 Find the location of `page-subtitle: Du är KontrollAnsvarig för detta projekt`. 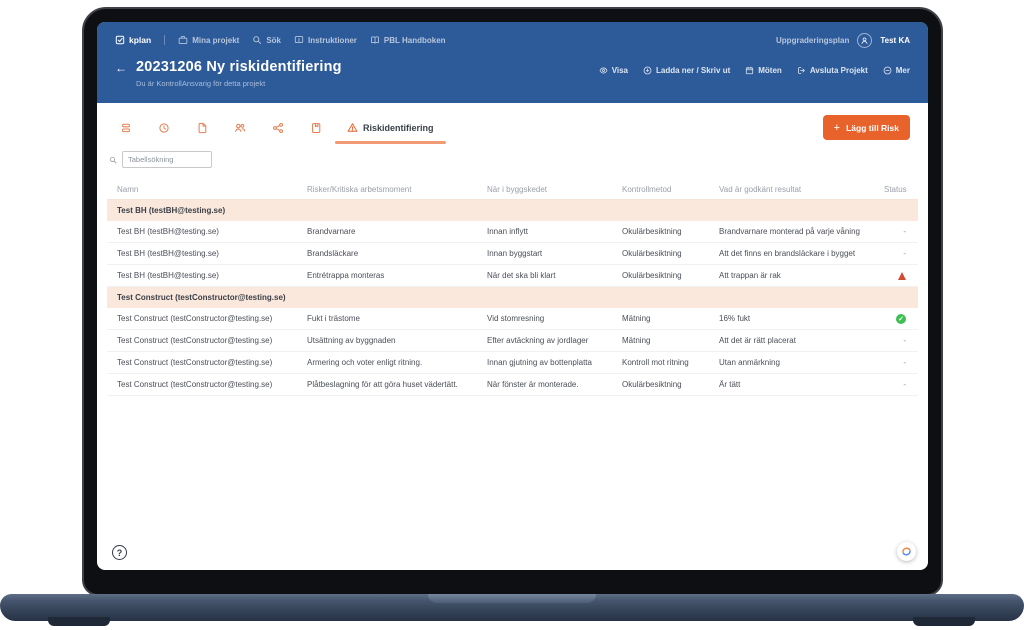

page-subtitle: Du är KontrollAnsvarig för detta projekt is located at coordinates (201, 83).